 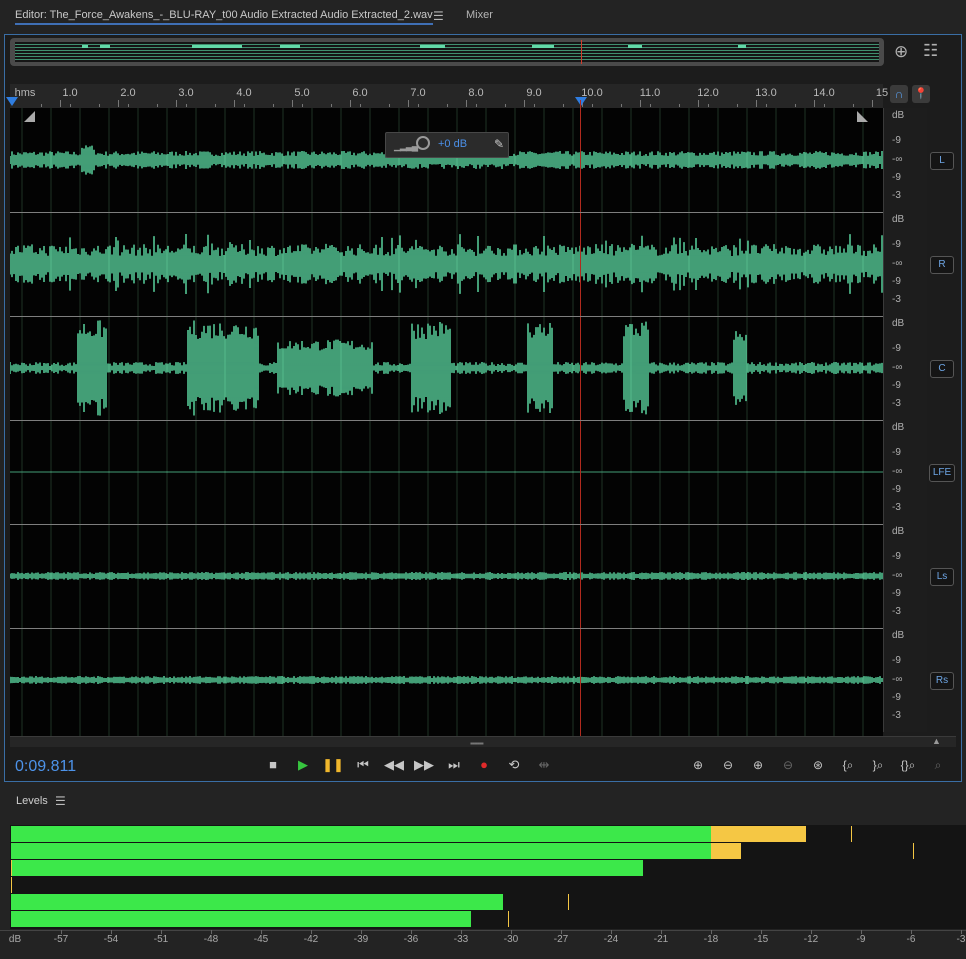 What do you see at coordinates (438, 16) in the screenshot?
I see `panel-menu-icon: ☰` at bounding box center [438, 16].